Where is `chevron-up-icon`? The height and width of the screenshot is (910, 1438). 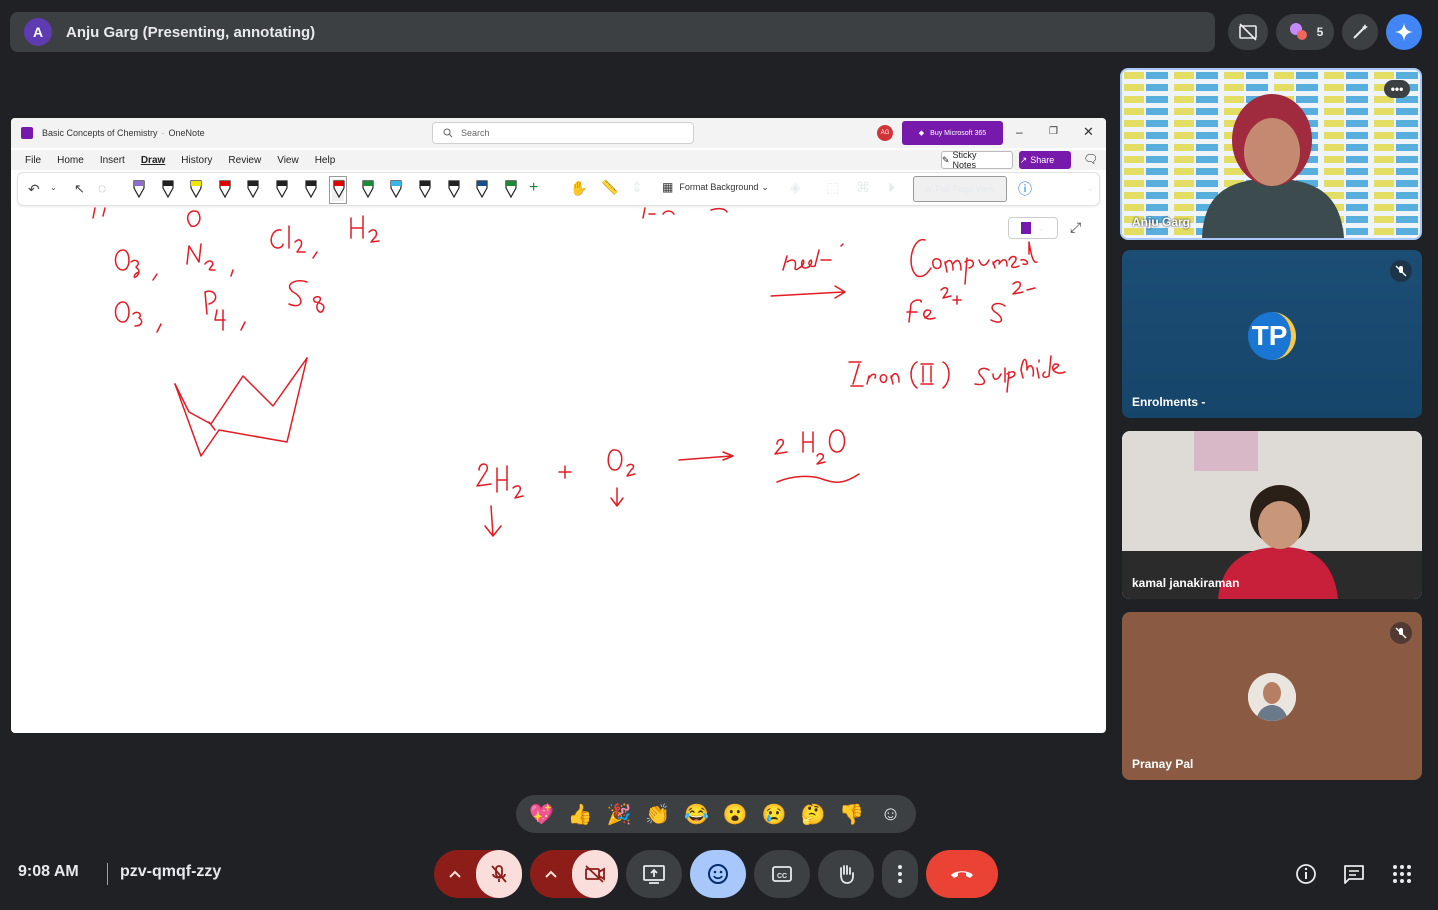
chevron-up-icon is located at coordinates (551, 874).